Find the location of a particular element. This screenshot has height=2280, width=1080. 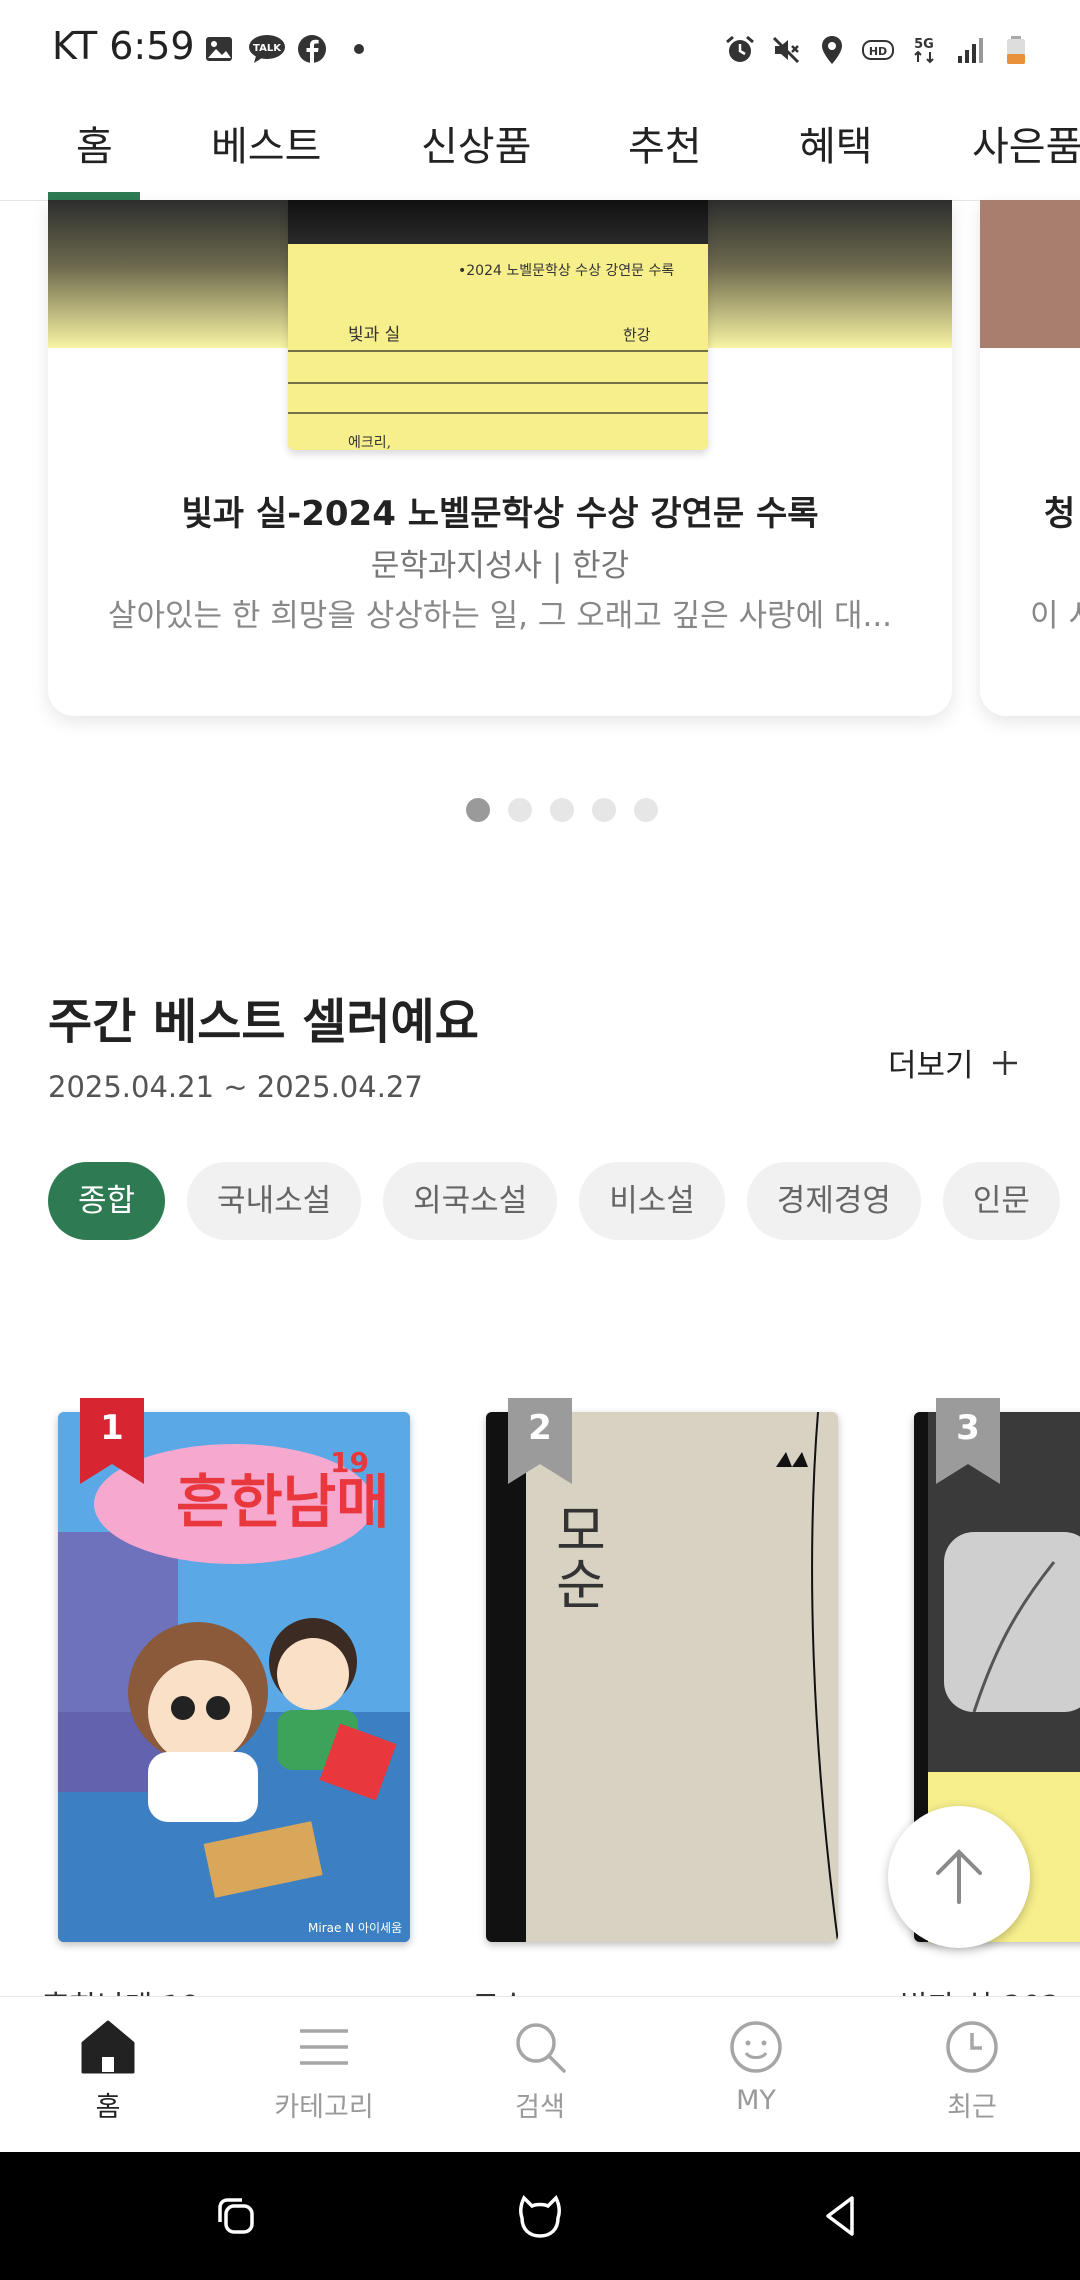

banner-title: 빛과 실-2024 노벨문학상 수상 강연문 수록 is located at coordinates (500, 514).